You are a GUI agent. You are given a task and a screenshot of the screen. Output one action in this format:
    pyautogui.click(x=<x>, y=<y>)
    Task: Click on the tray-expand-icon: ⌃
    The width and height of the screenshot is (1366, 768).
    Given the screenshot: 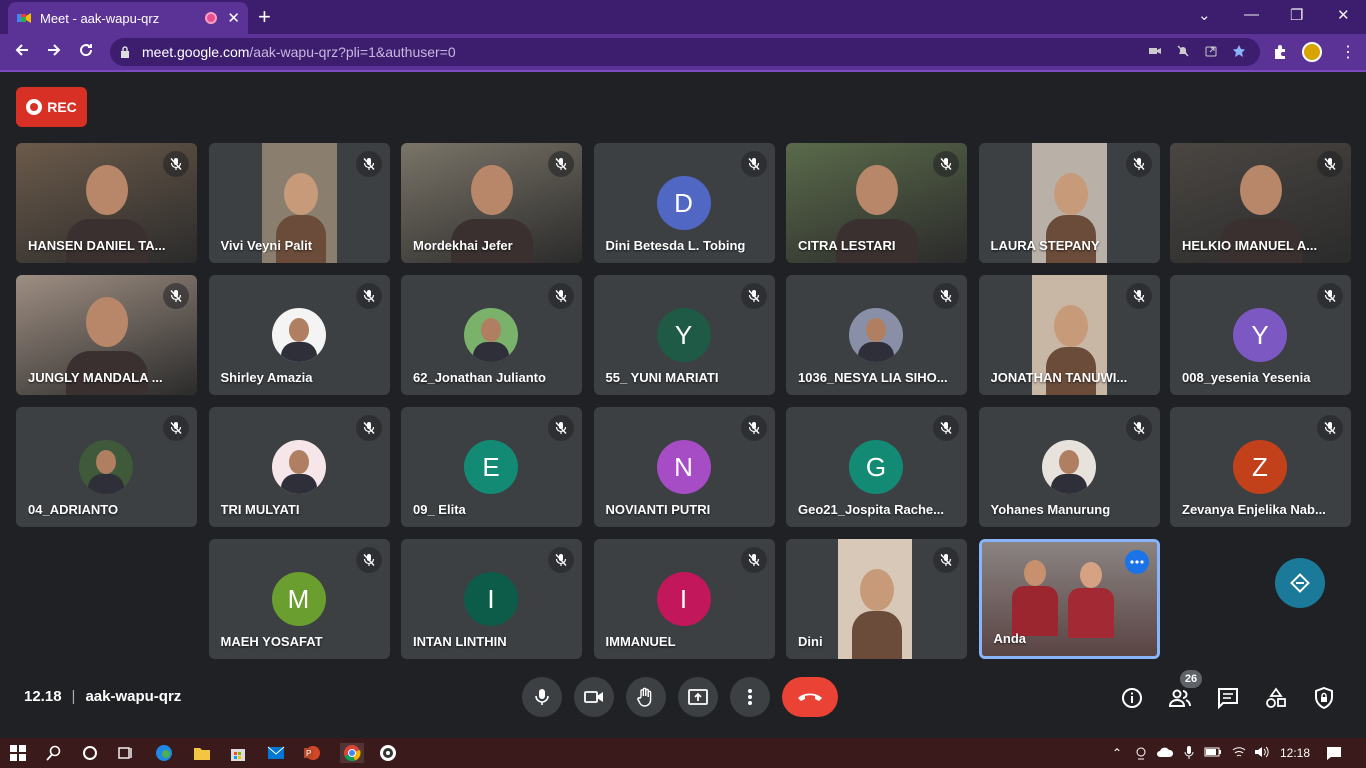 What is the action you would take?
    pyautogui.click(x=1117, y=753)
    